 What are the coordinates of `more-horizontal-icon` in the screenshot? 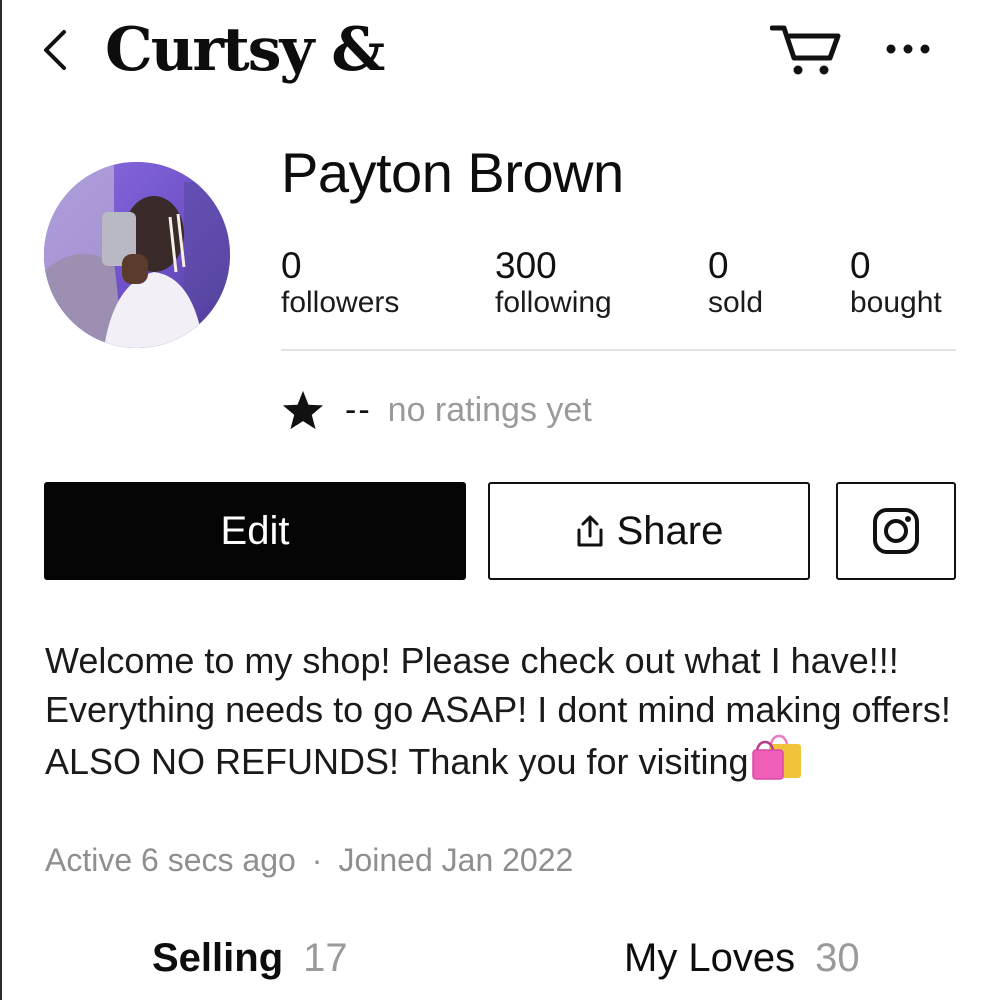 It's located at (908, 49).